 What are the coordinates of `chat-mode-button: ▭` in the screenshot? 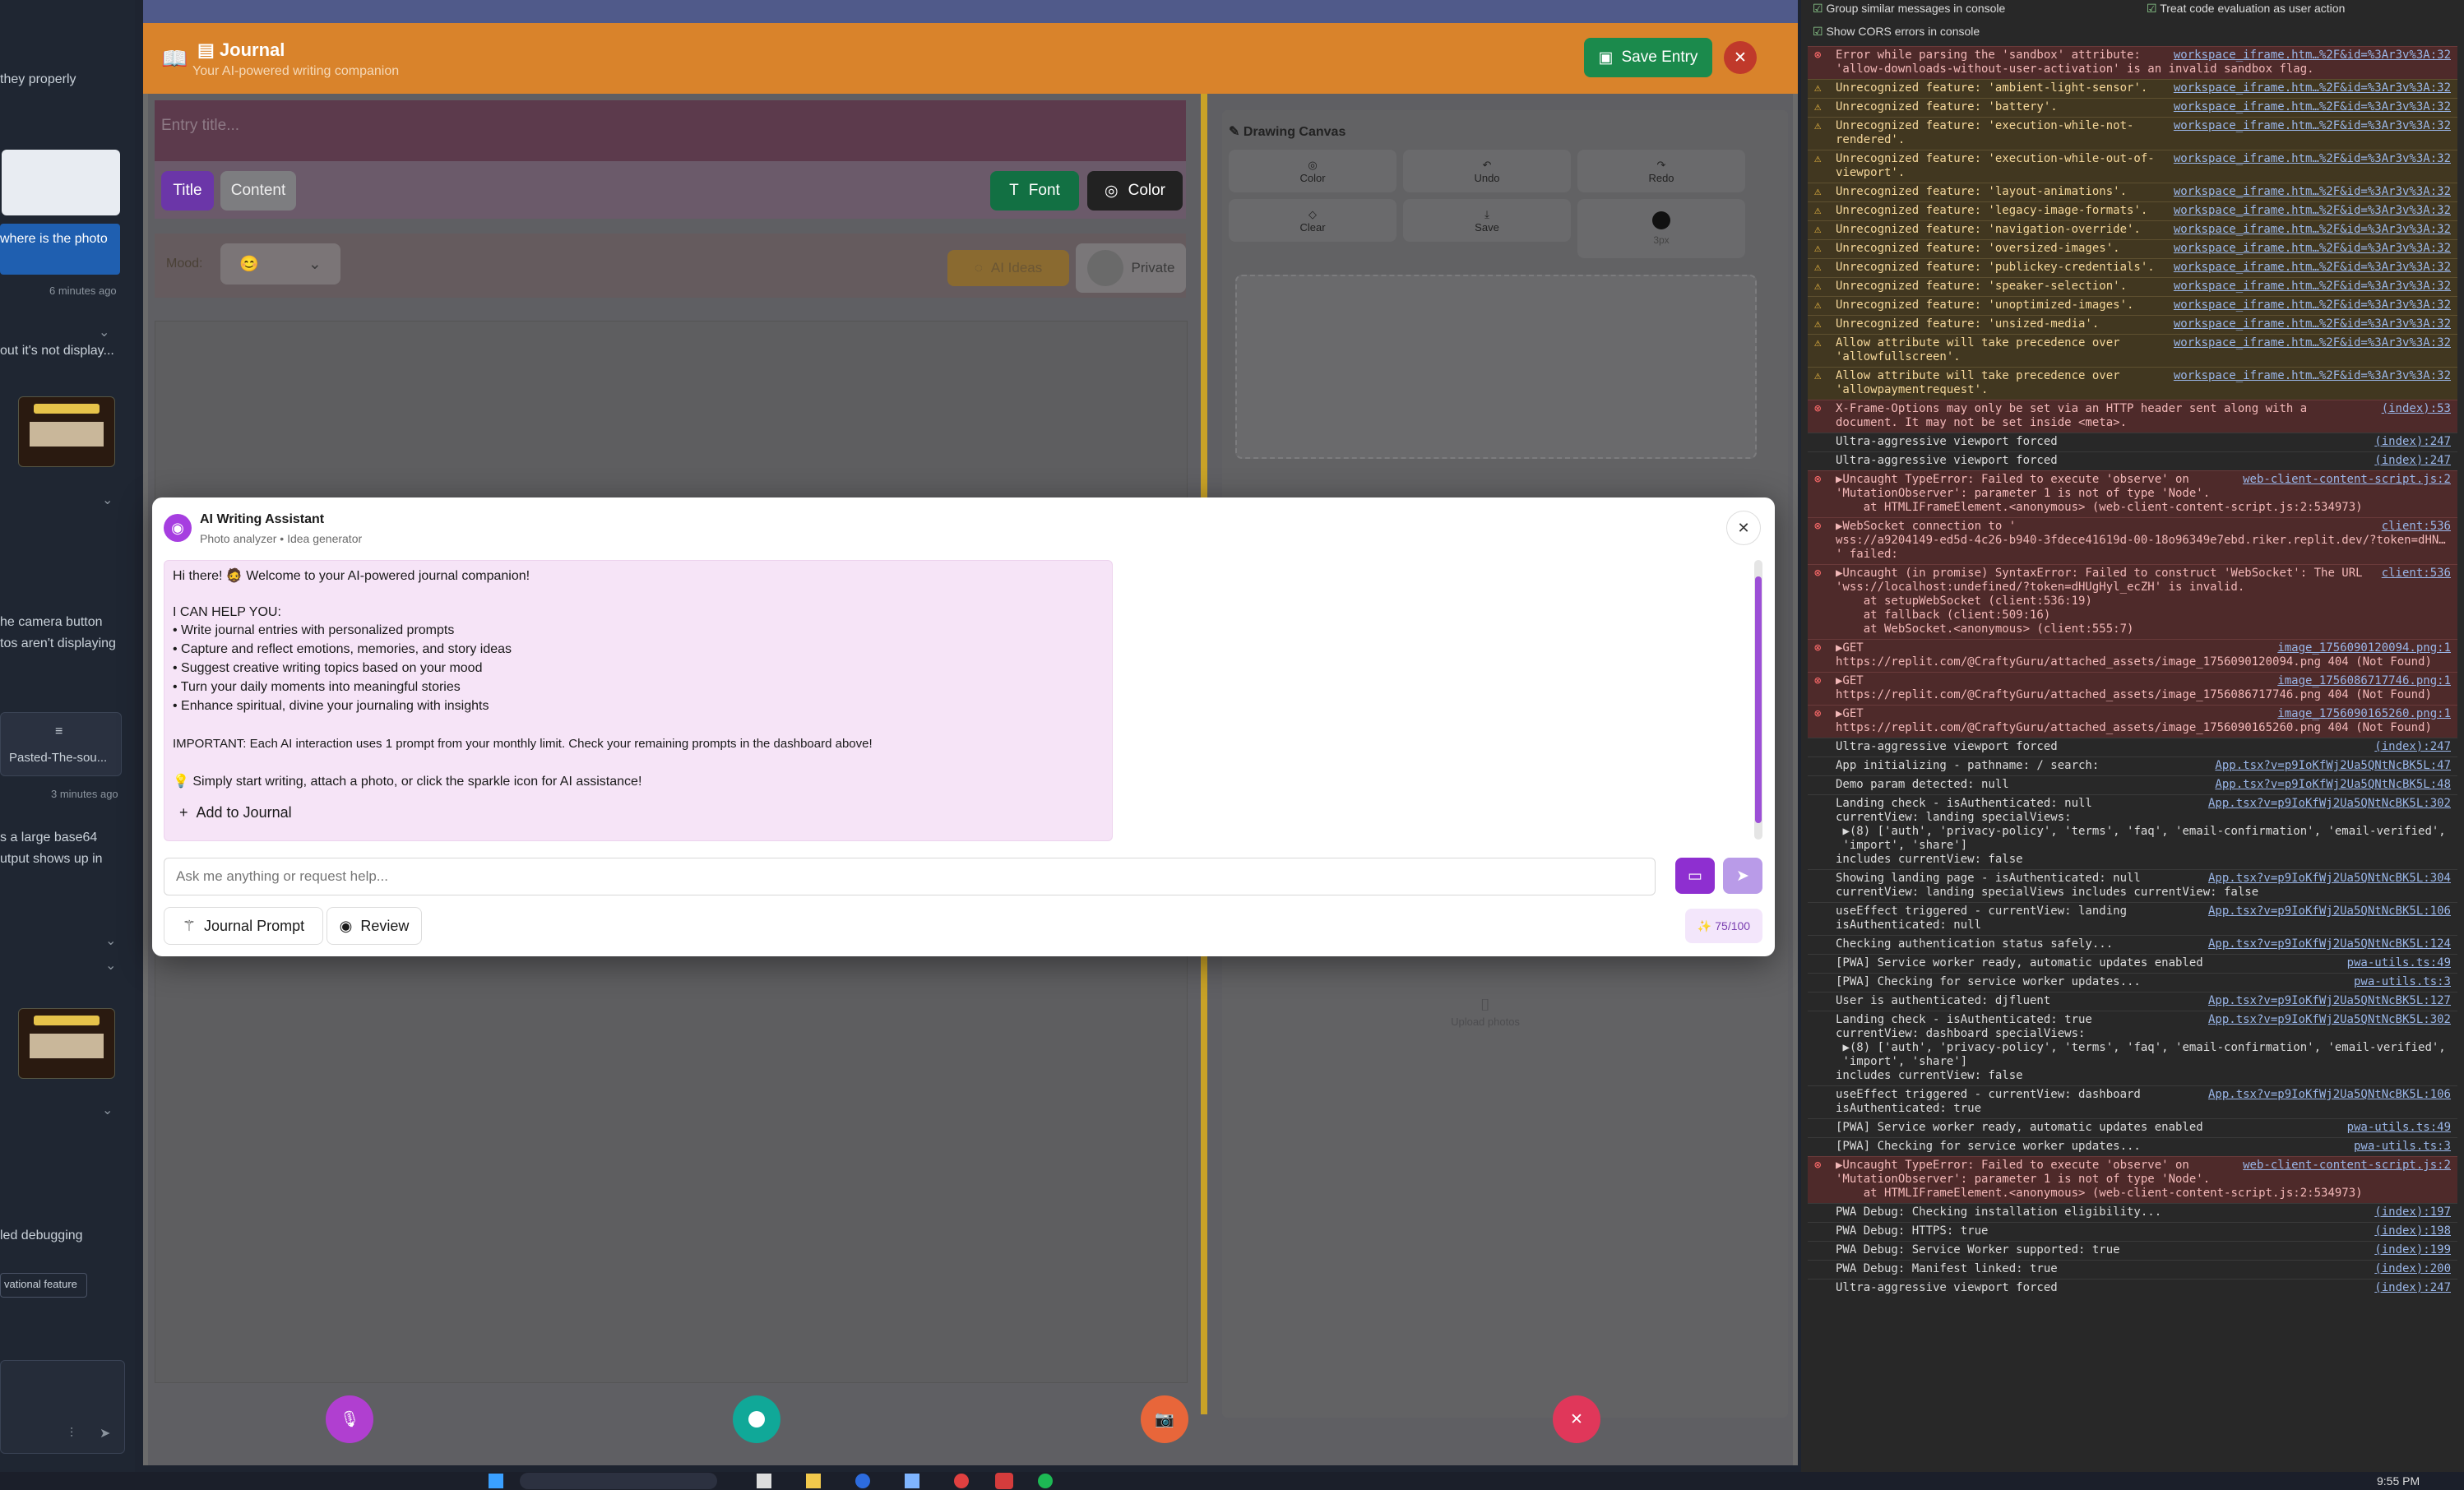 It's located at (1695, 876).